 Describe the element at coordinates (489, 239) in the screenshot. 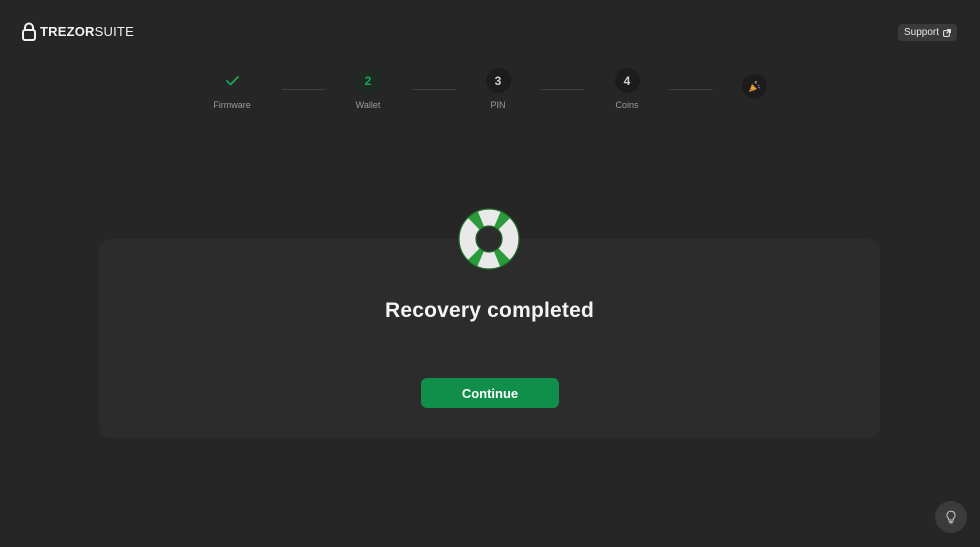

I see `lifebuoy-icon` at that location.